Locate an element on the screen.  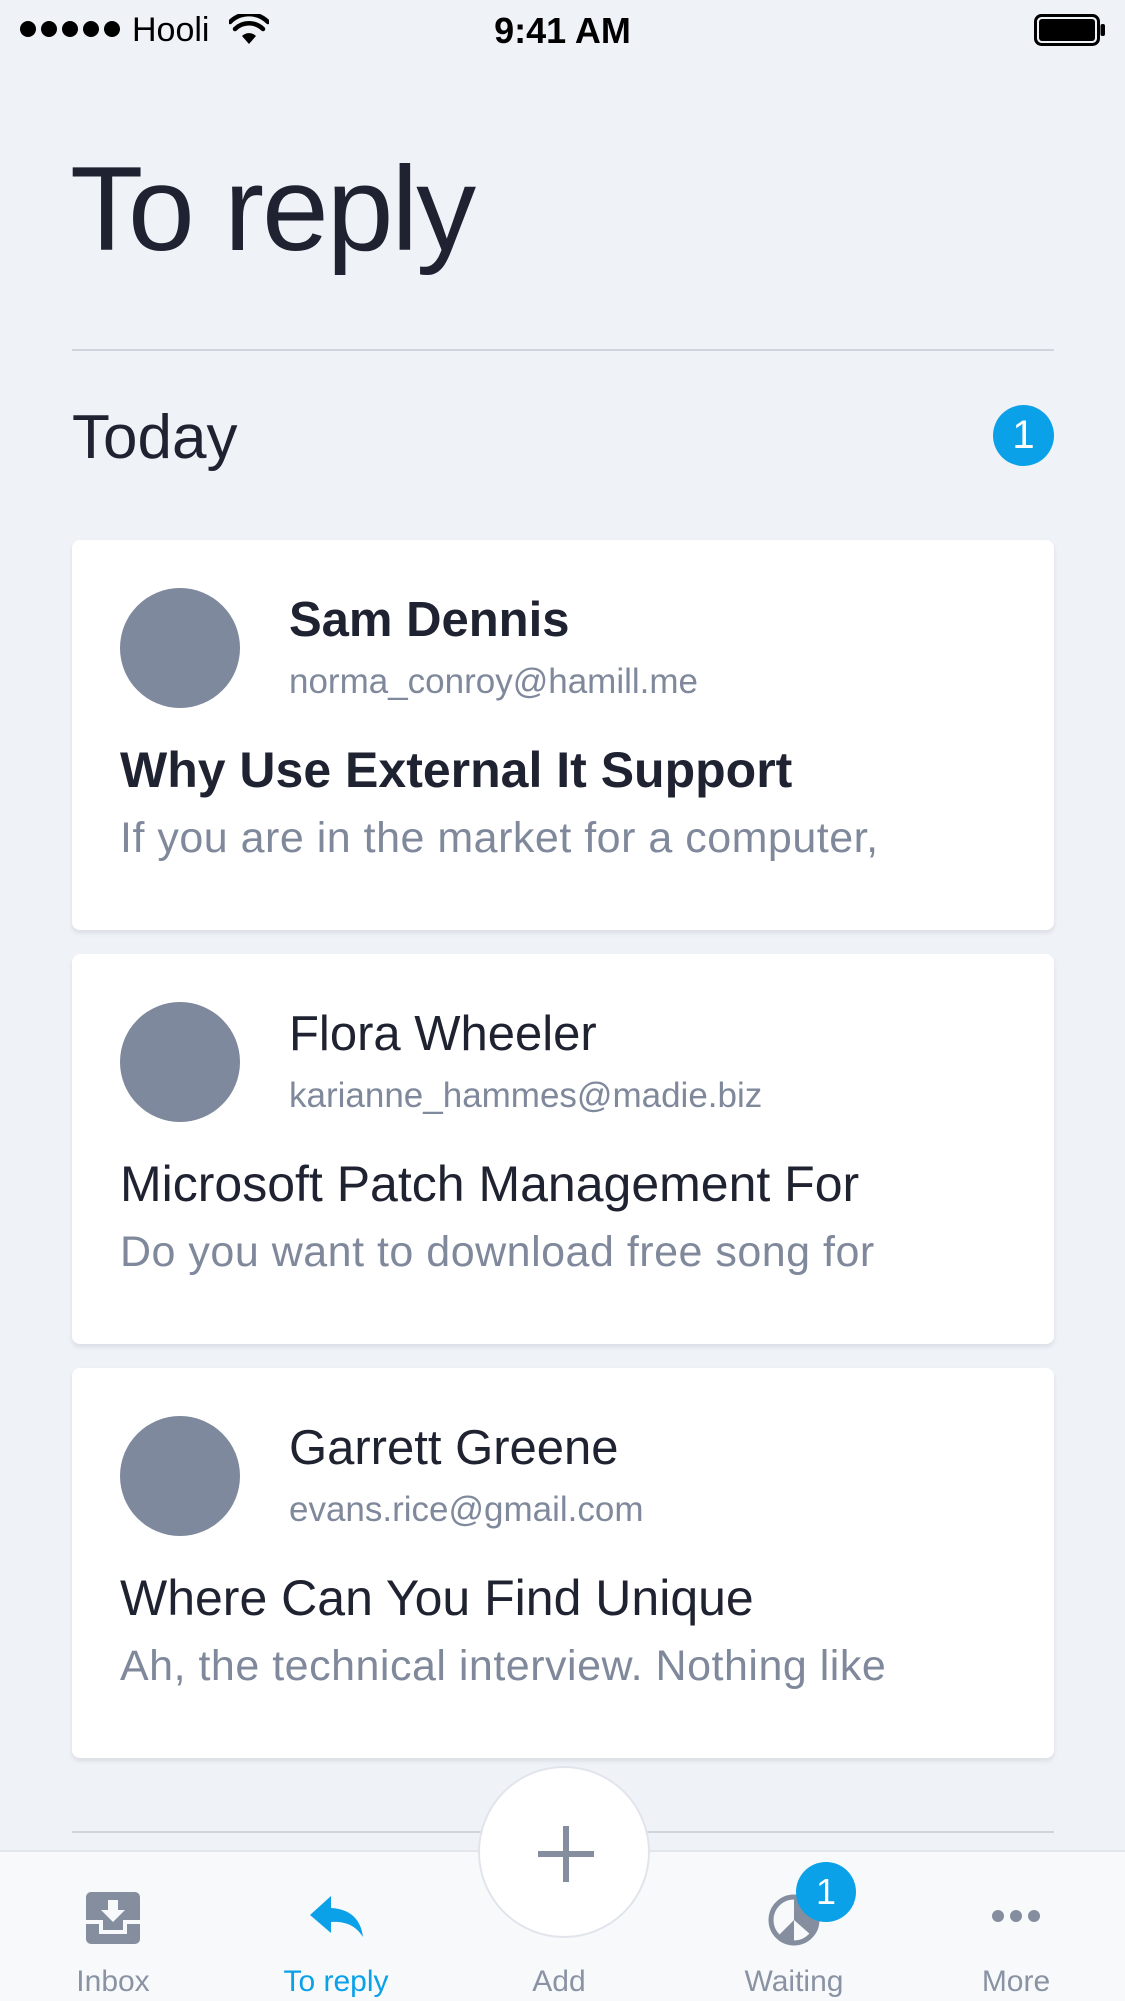
tab-label-to-reply: To reply is located at coordinates (336, 1981).